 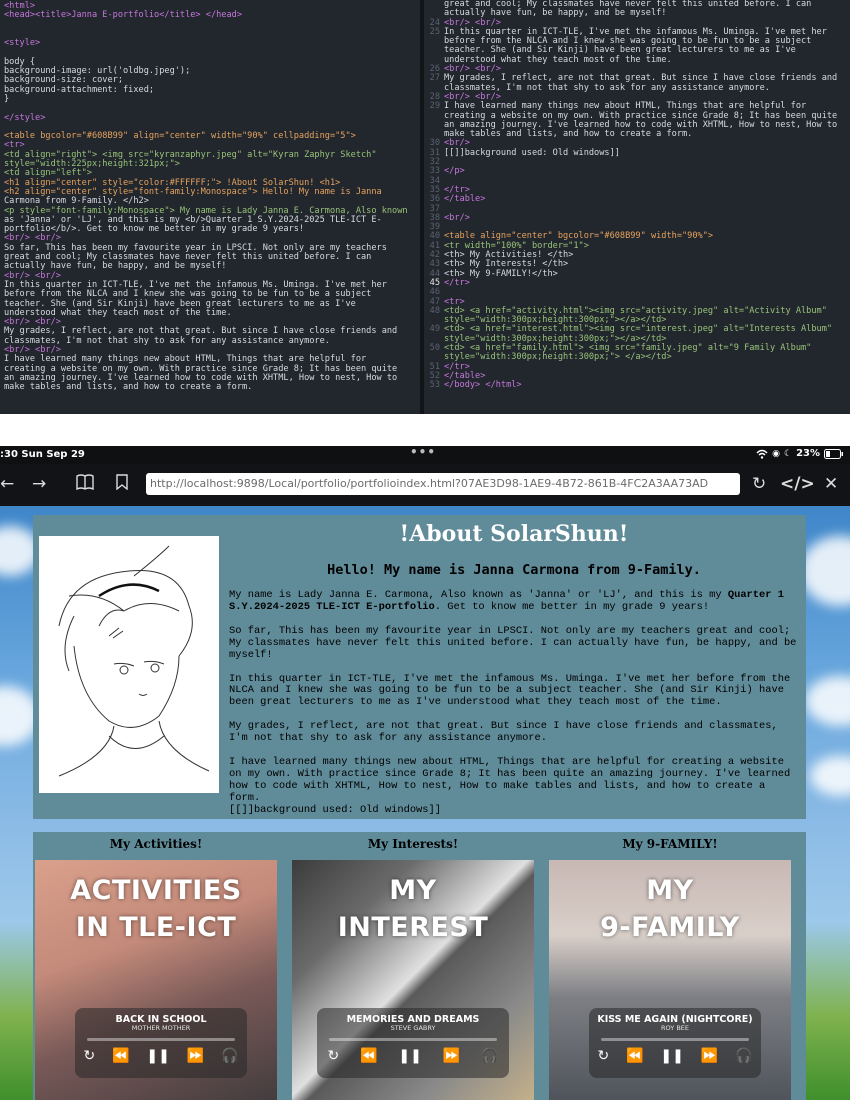 What do you see at coordinates (635, 162) in the screenshot?
I see `code-line: 32` at bounding box center [635, 162].